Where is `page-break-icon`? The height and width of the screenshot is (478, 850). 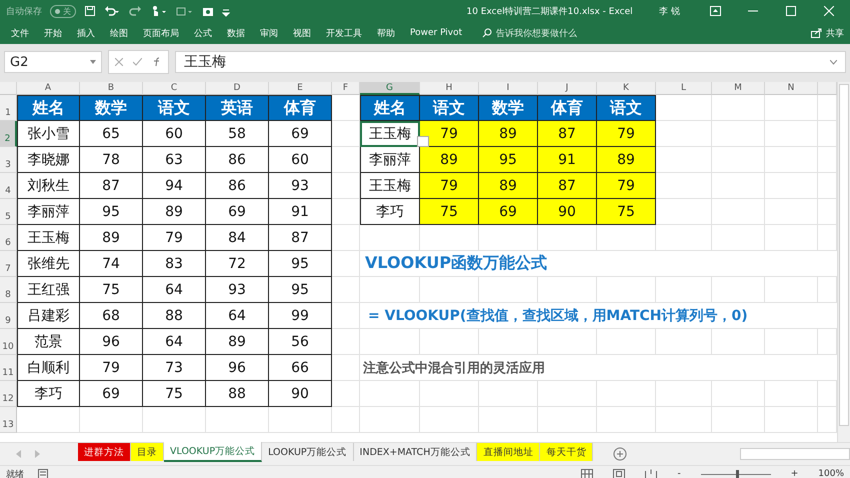 page-break-icon is located at coordinates (651, 473).